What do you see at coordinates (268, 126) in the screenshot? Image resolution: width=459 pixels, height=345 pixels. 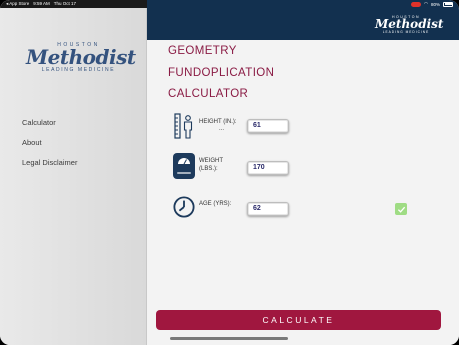 I see `height-input: 61` at bounding box center [268, 126].